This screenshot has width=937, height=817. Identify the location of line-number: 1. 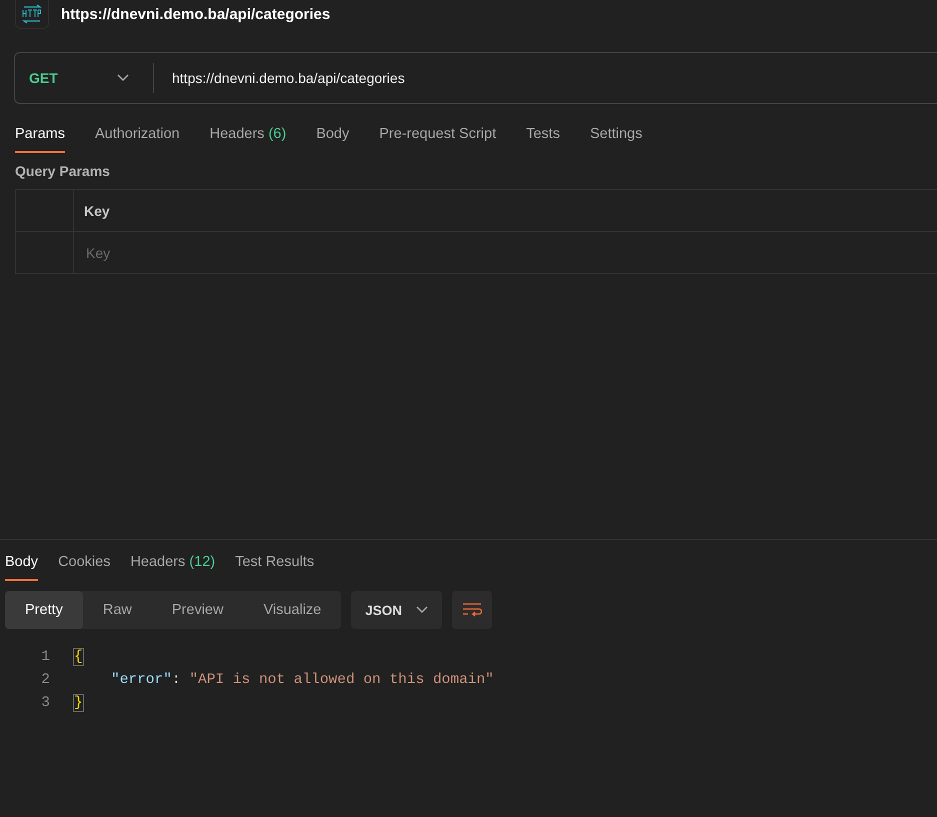
(45, 656).